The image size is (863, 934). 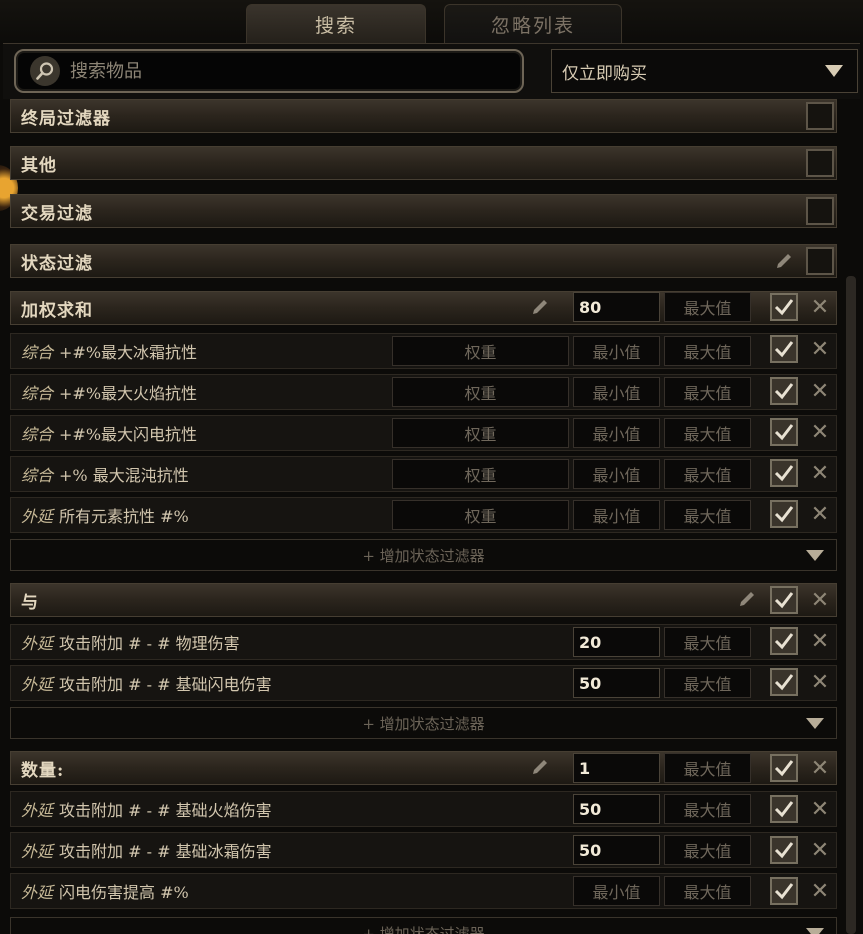 What do you see at coordinates (704, 71) in the screenshot?
I see `purchase-type-select: 仅立即购买` at bounding box center [704, 71].